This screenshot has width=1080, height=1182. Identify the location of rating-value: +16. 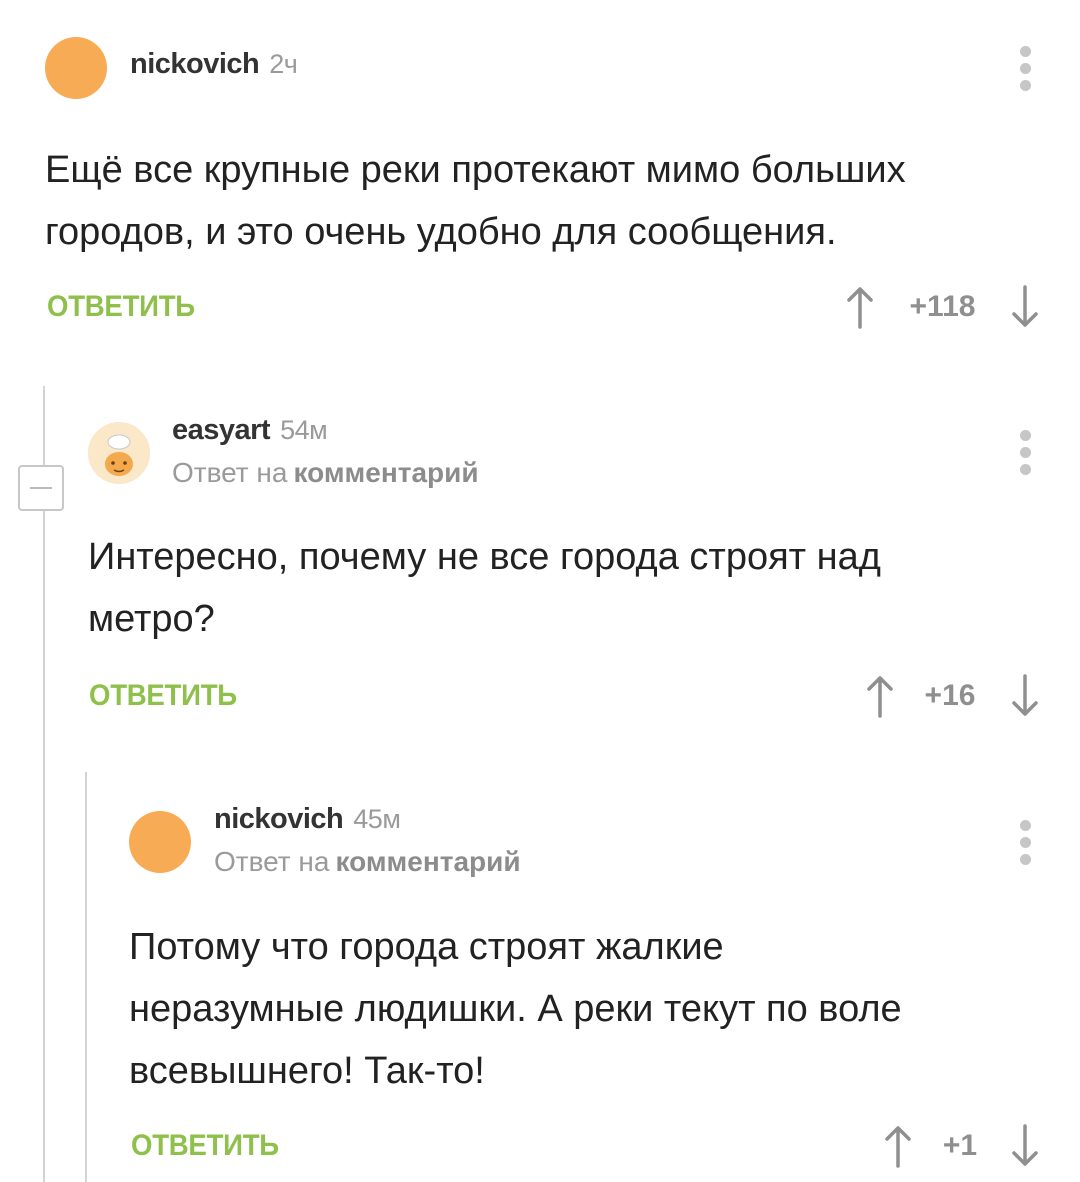
(950, 695).